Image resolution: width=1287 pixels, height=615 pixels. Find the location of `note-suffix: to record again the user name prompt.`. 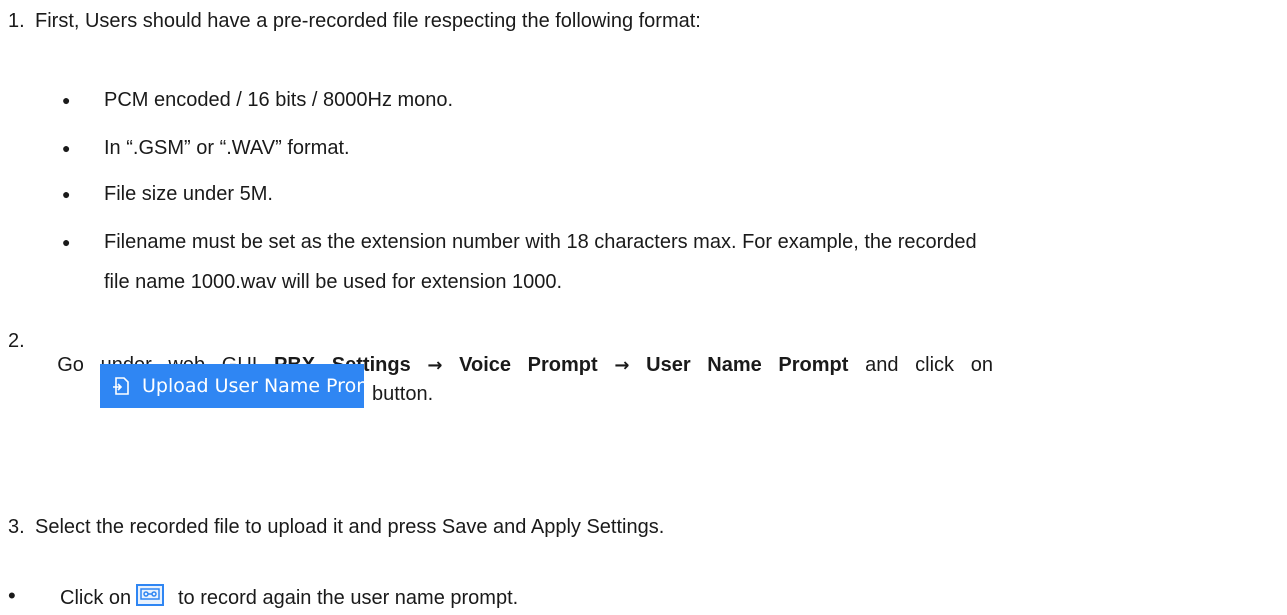

note-suffix: to record again the user name prompt. is located at coordinates (348, 598).